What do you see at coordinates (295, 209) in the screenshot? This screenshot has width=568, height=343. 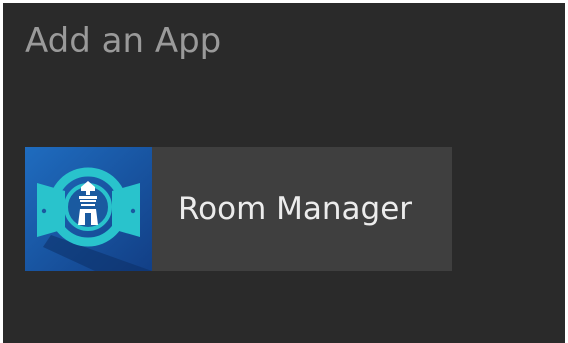 I see `app-label: Room Manager` at bounding box center [295, 209].